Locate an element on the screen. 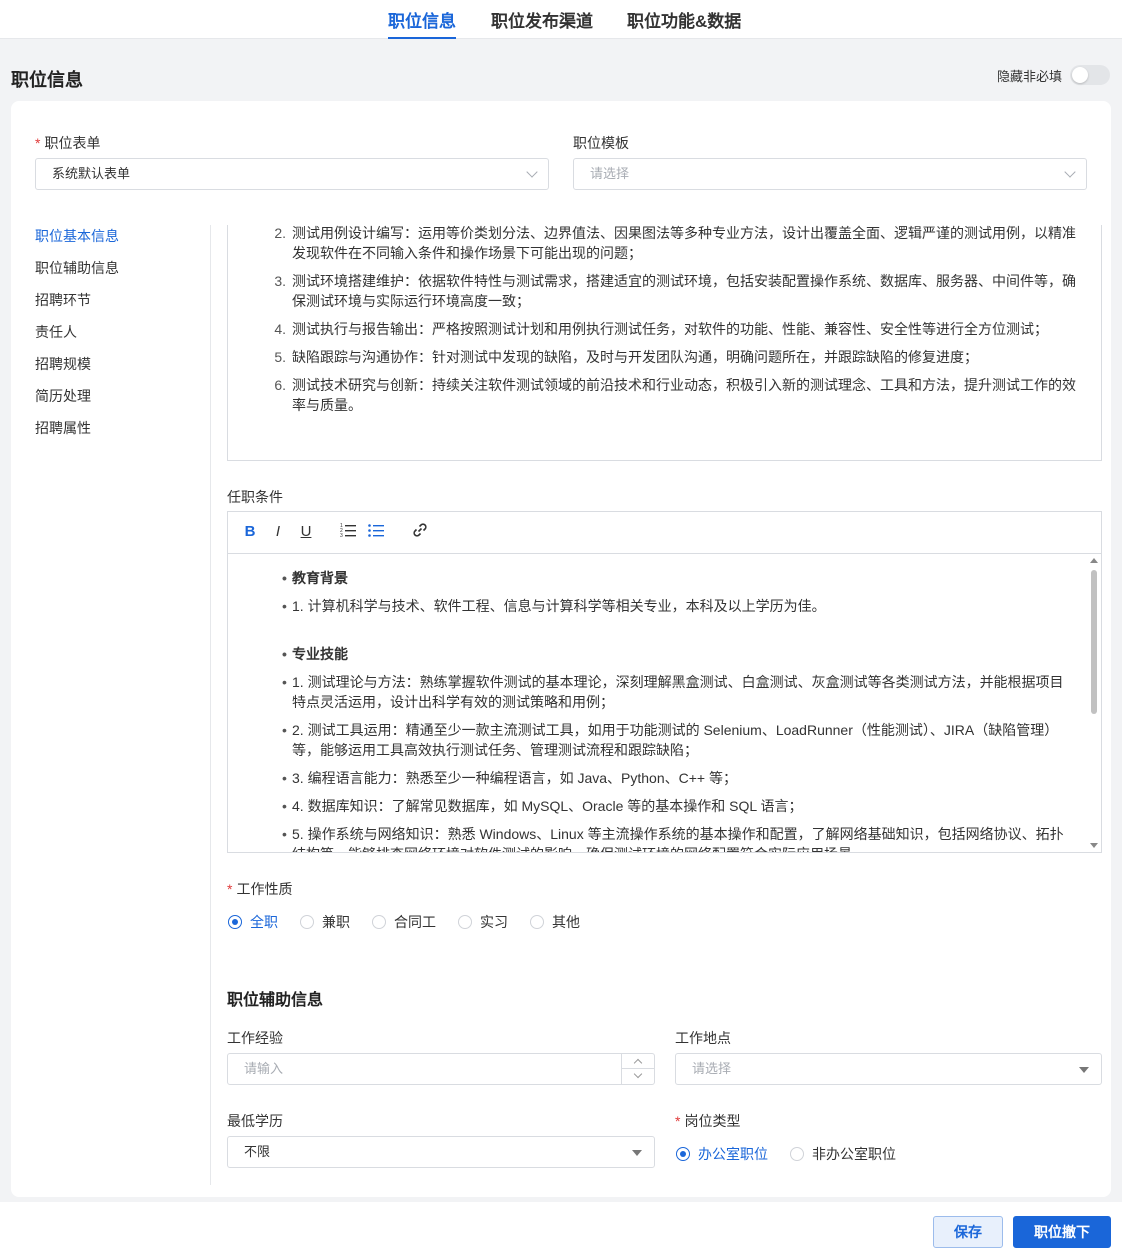  education-label: 最低学历 is located at coordinates (255, 1121).